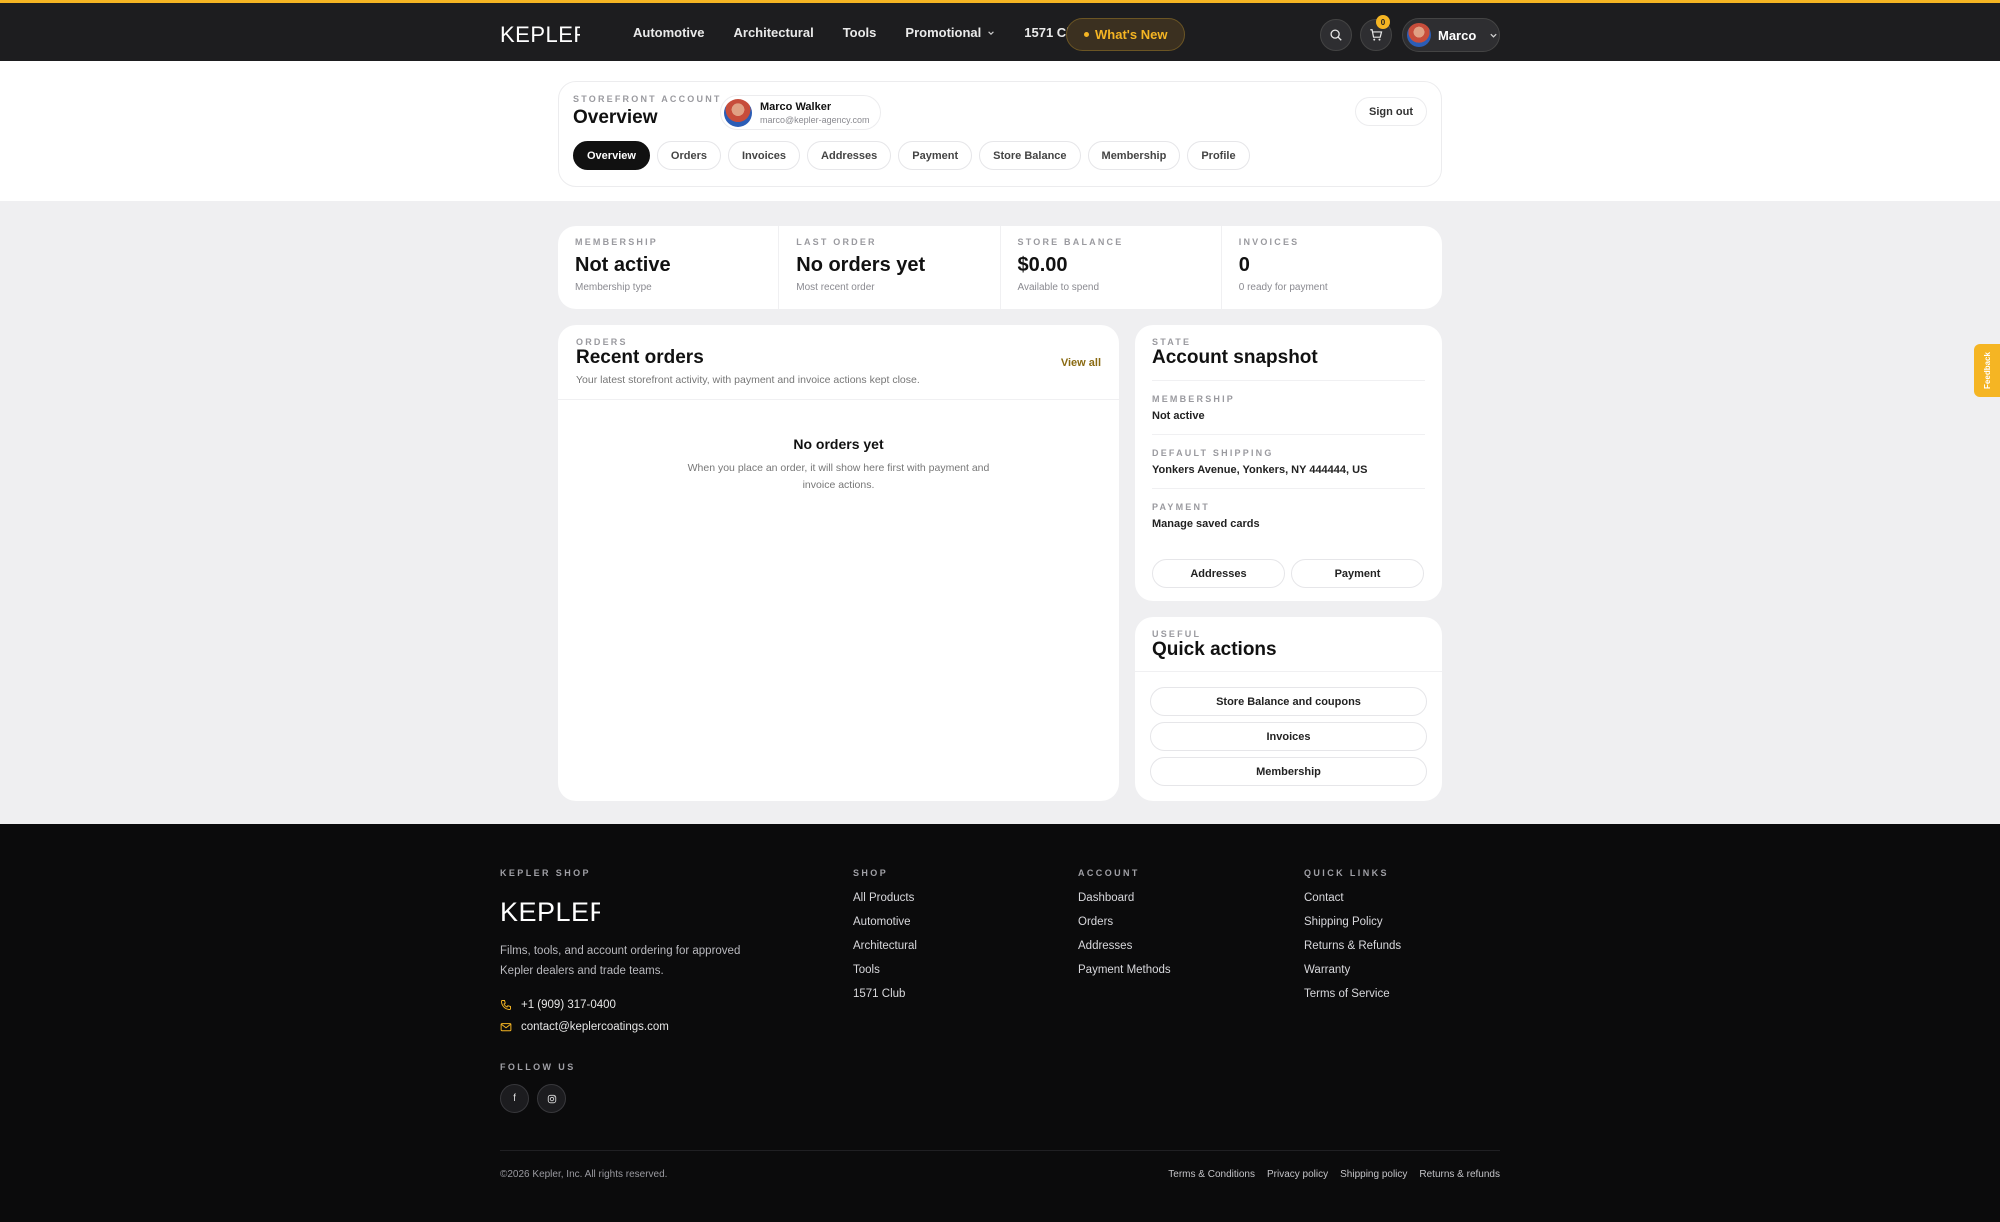 This screenshot has height=1222, width=2000. I want to click on tab-payment: Payment, so click(935, 155).